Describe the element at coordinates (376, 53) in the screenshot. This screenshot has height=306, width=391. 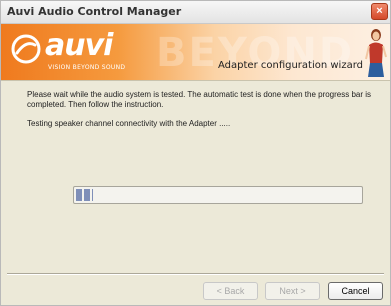
I see `woman-figure-icon` at that location.